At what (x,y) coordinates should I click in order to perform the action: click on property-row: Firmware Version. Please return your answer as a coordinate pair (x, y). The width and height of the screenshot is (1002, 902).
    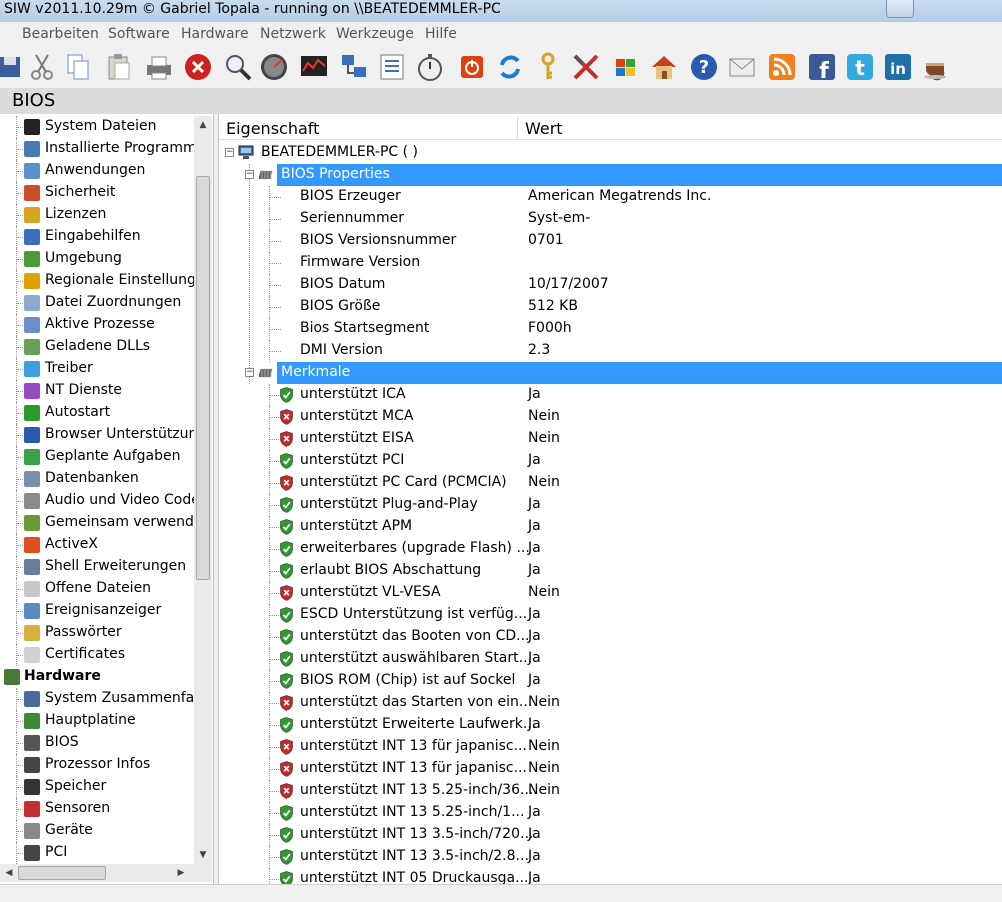
    Looking at the image, I should click on (610, 263).